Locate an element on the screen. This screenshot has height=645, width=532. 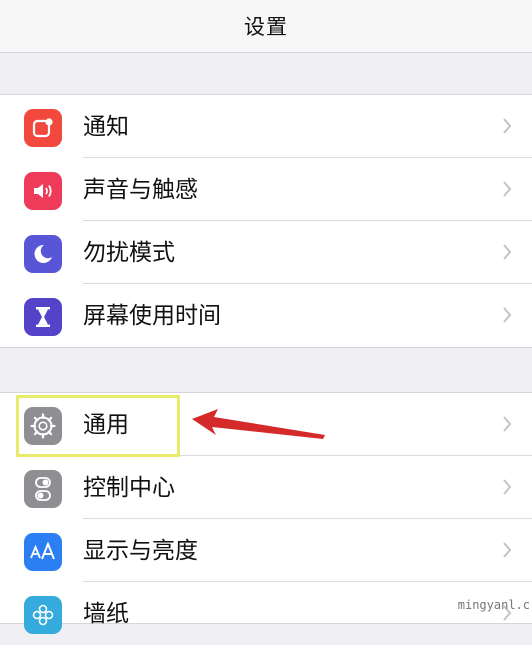
hourglass-icon is located at coordinates (43, 317).